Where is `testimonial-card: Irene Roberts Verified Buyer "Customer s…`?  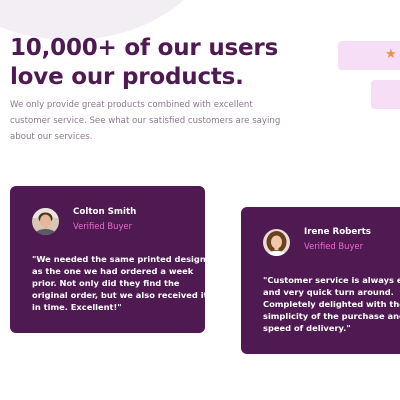 testimonial-card: Irene Roberts Verified Buyer "Customer s… is located at coordinates (320, 280).